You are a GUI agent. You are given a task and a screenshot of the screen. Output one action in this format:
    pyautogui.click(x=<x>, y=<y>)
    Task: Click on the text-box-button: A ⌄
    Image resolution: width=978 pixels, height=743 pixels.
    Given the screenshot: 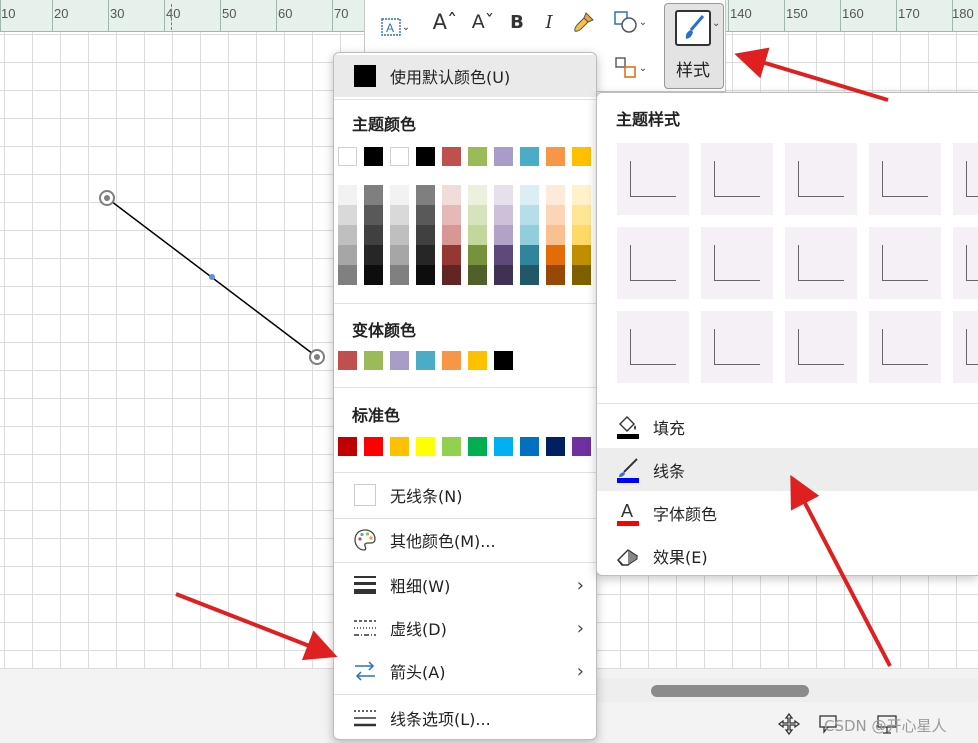 What is the action you would take?
    pyautogui.click(x=395, y=27)
    